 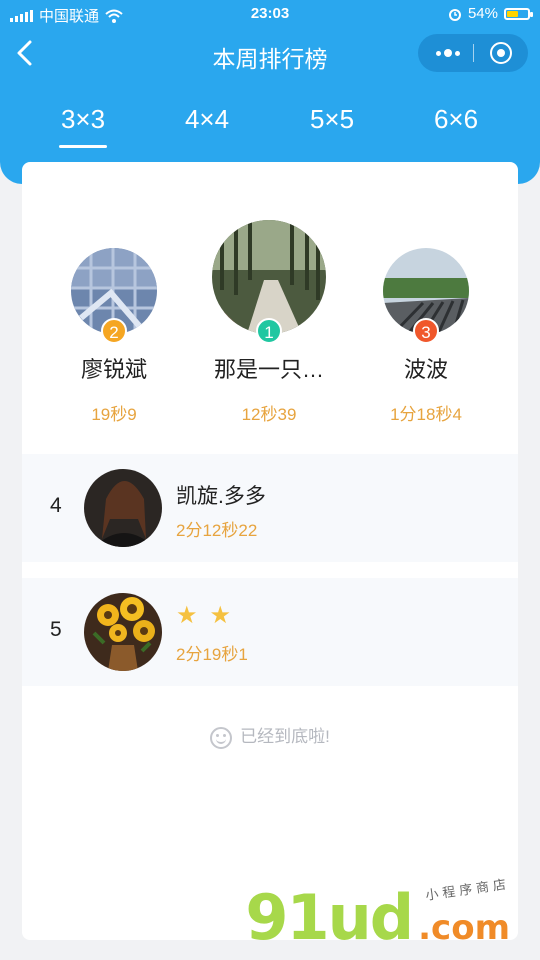 I want to click on capsule-divider, so click(x=473, y=53).